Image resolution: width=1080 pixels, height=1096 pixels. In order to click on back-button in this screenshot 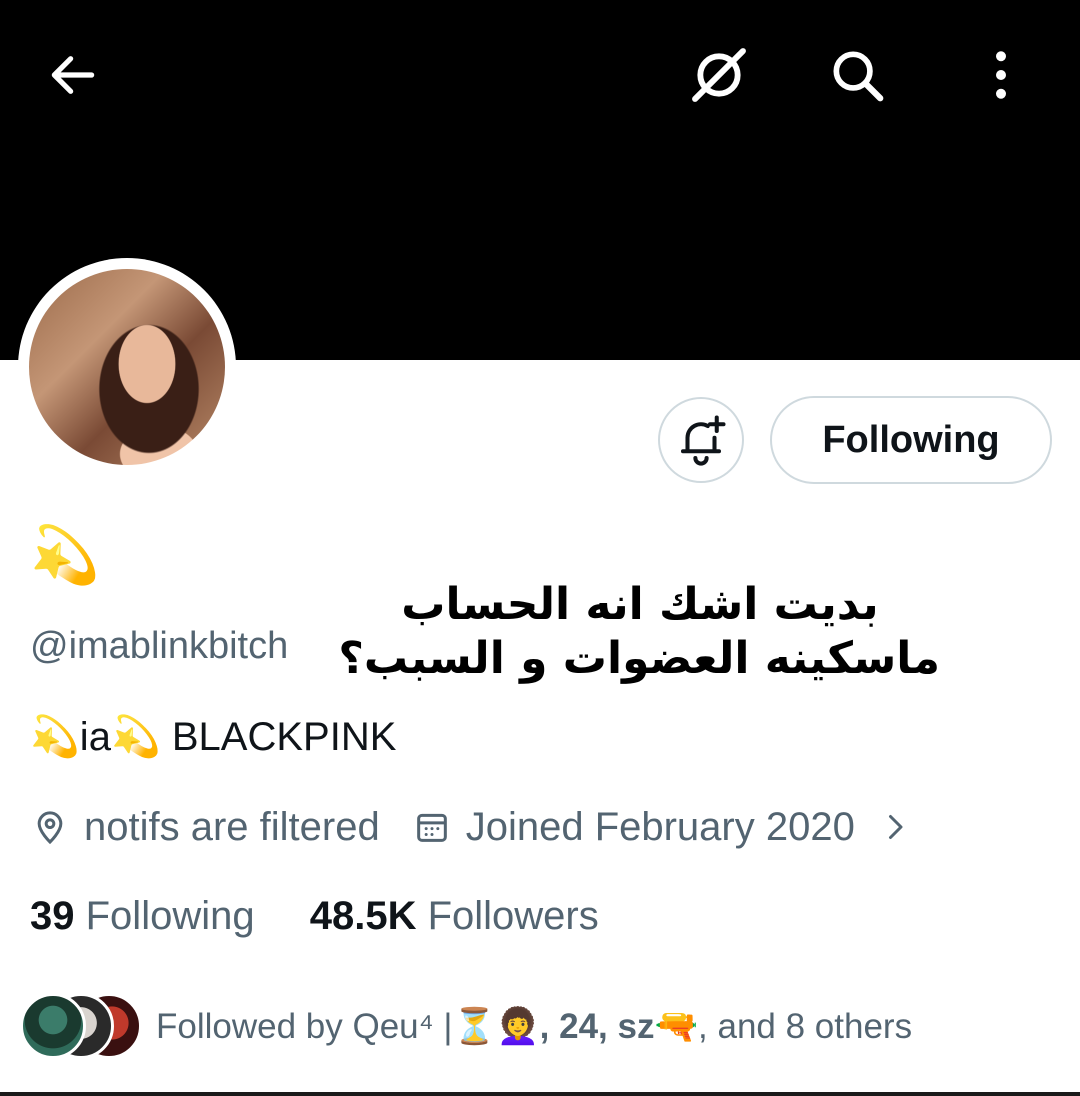, I will do `click(73, 75)`.